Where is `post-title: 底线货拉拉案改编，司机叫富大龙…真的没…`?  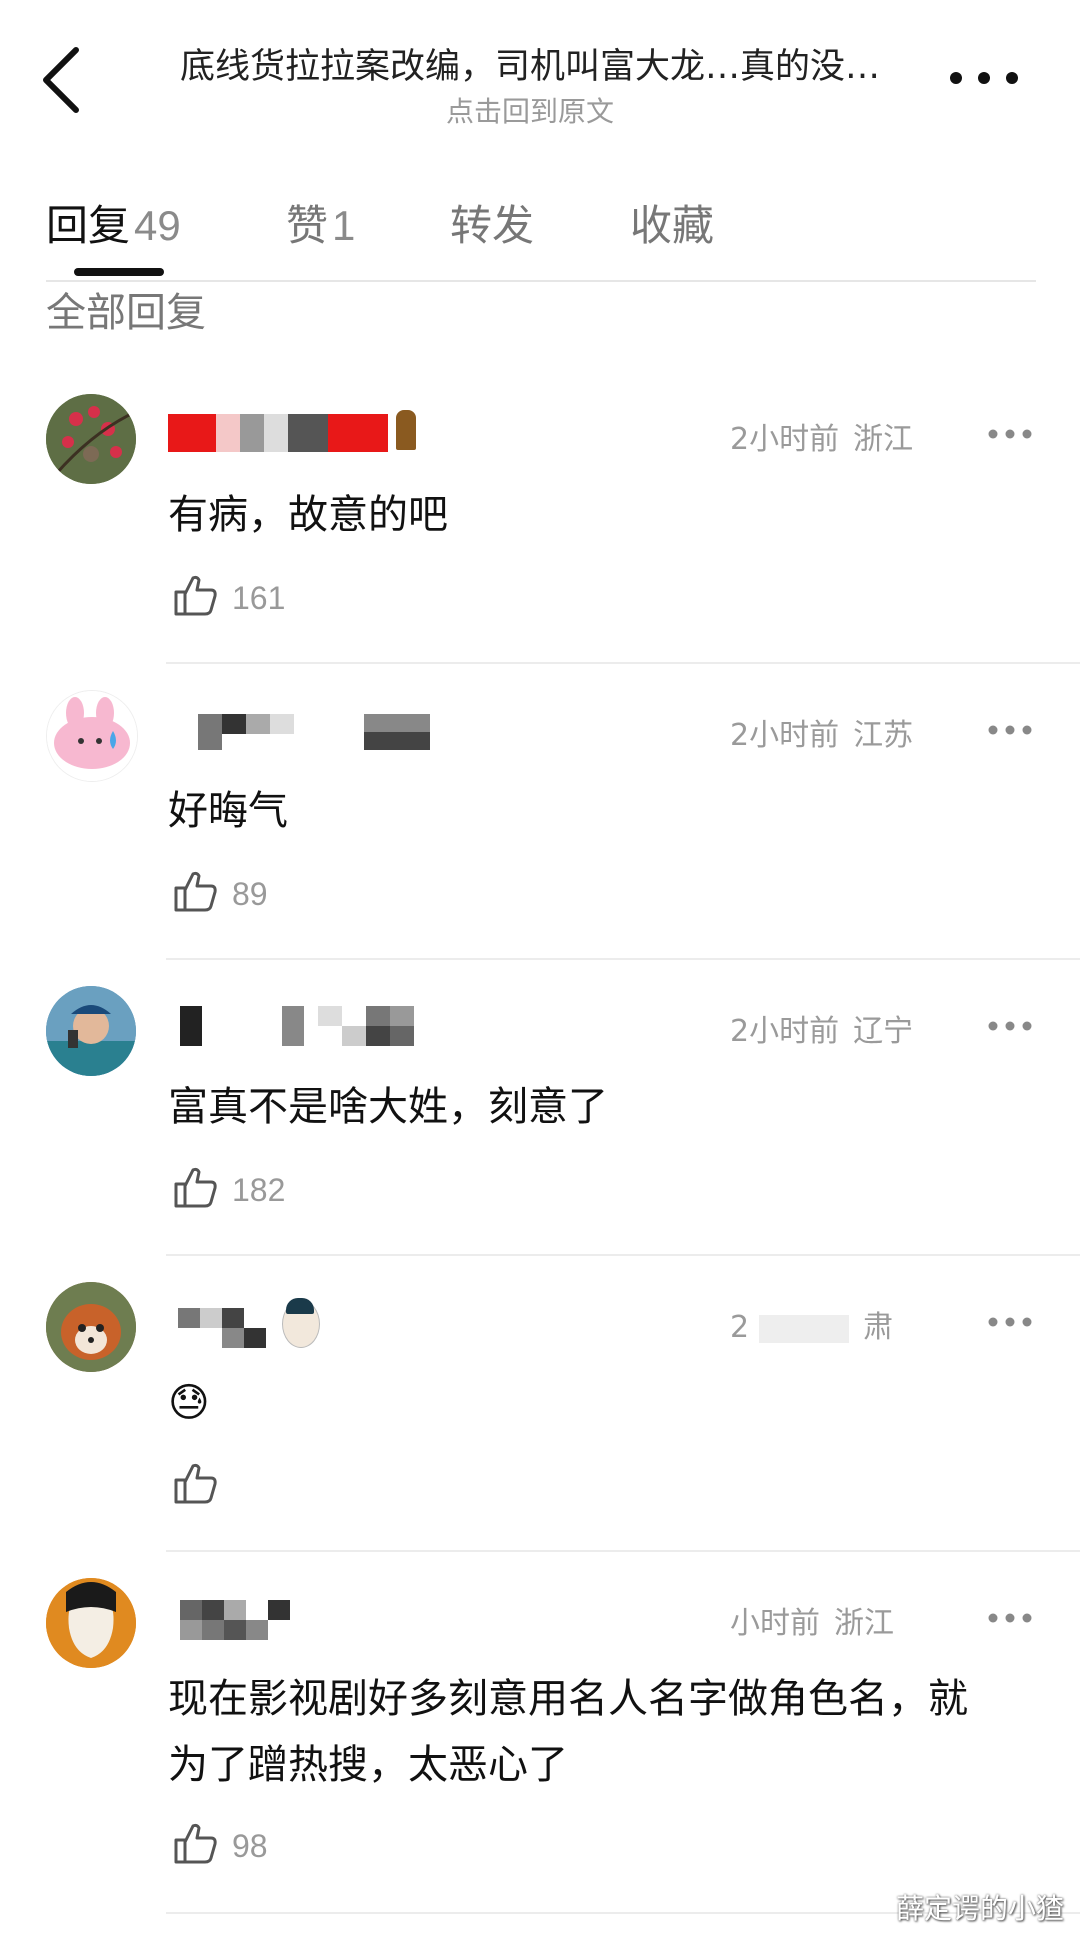 post-title: 底线货拉拉案改编，司机叫富大龙…真的没… is located at coordinates (530, 63).